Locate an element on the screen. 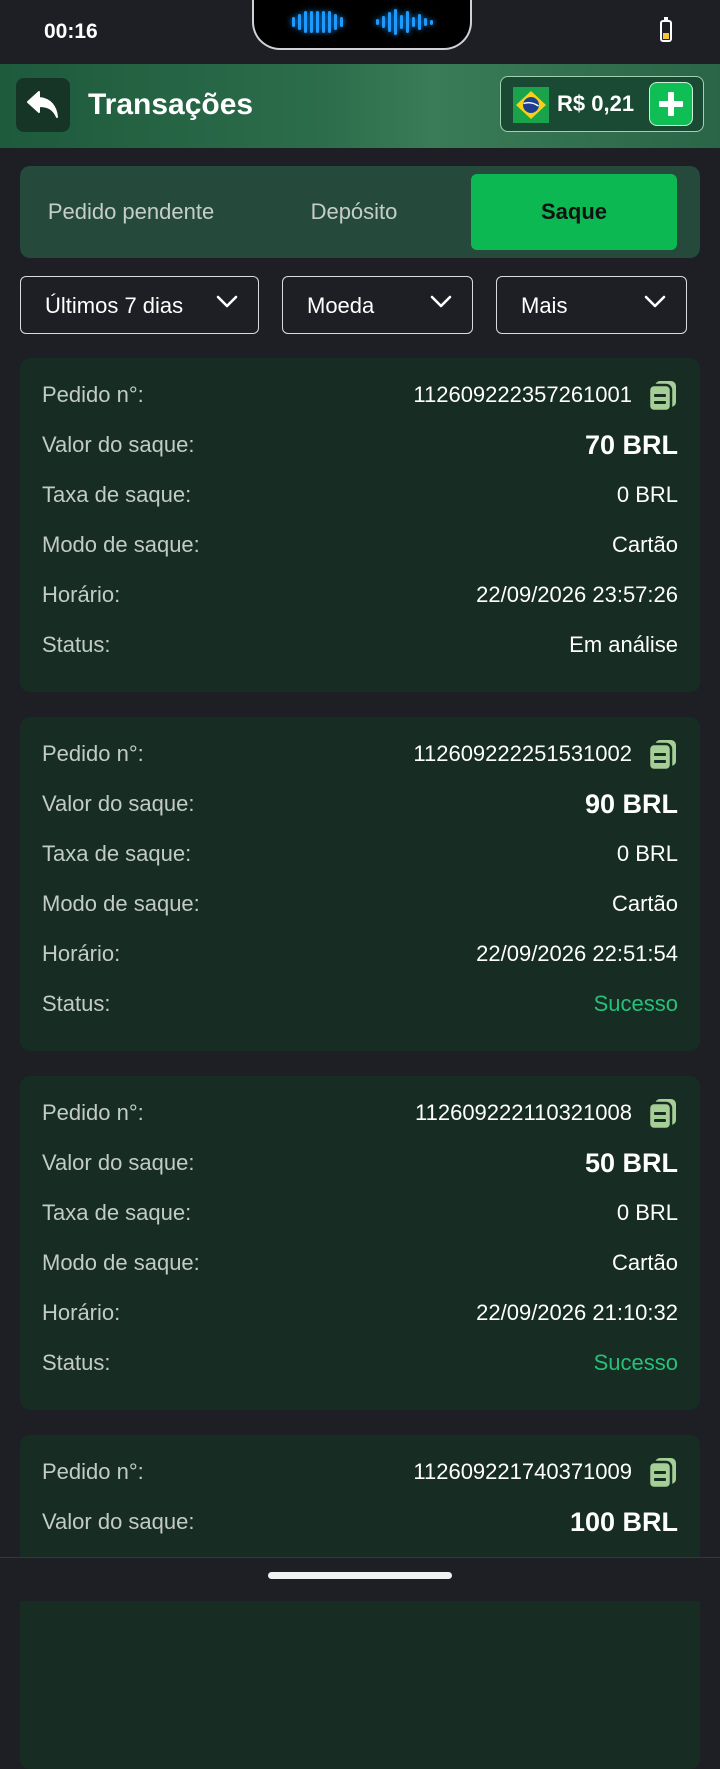 This screenshot has width=720, height=1769. time-value: 22/09/2026 21:10:32 is located at coordinates (577, 1312).